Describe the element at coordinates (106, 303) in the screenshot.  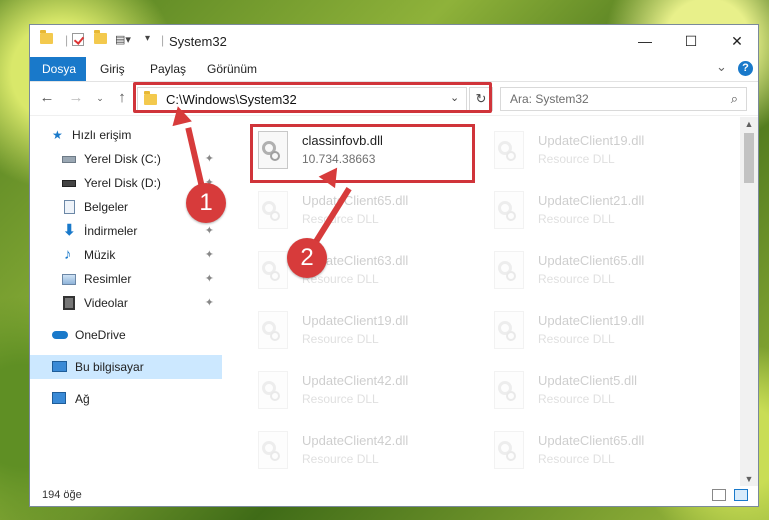
I see `sidebar-item-label: Videolar` at that location.